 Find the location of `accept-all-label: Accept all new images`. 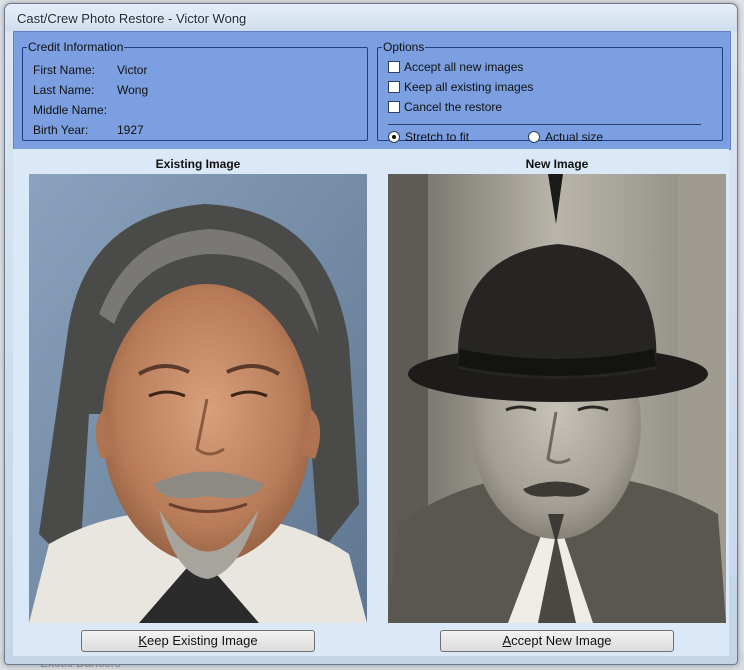

accept-all-label: Accept all new images is located at coordinates (463, 67).